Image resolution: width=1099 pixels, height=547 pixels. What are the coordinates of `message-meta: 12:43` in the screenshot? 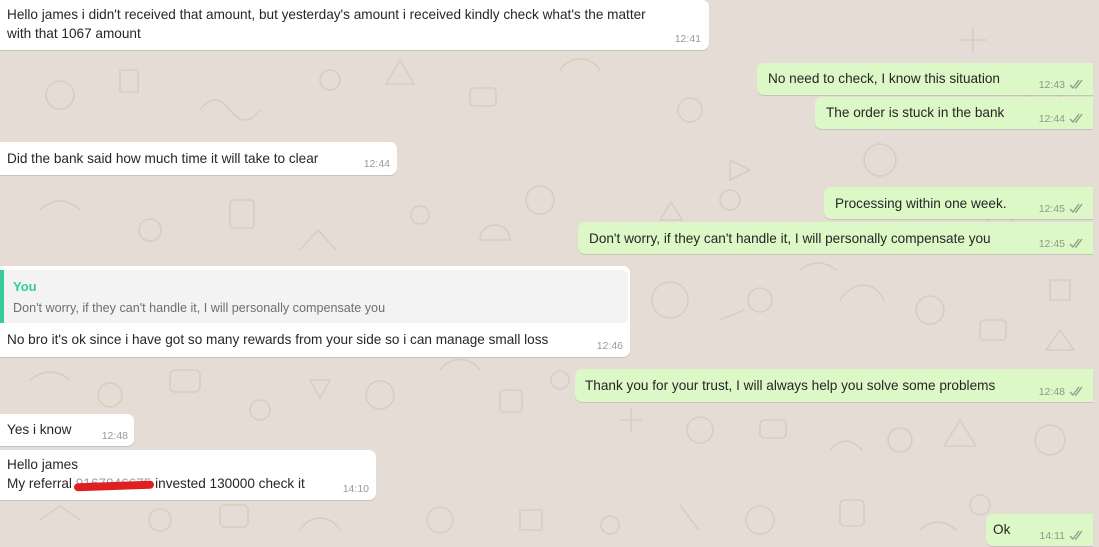 It's located at (1062, 85).